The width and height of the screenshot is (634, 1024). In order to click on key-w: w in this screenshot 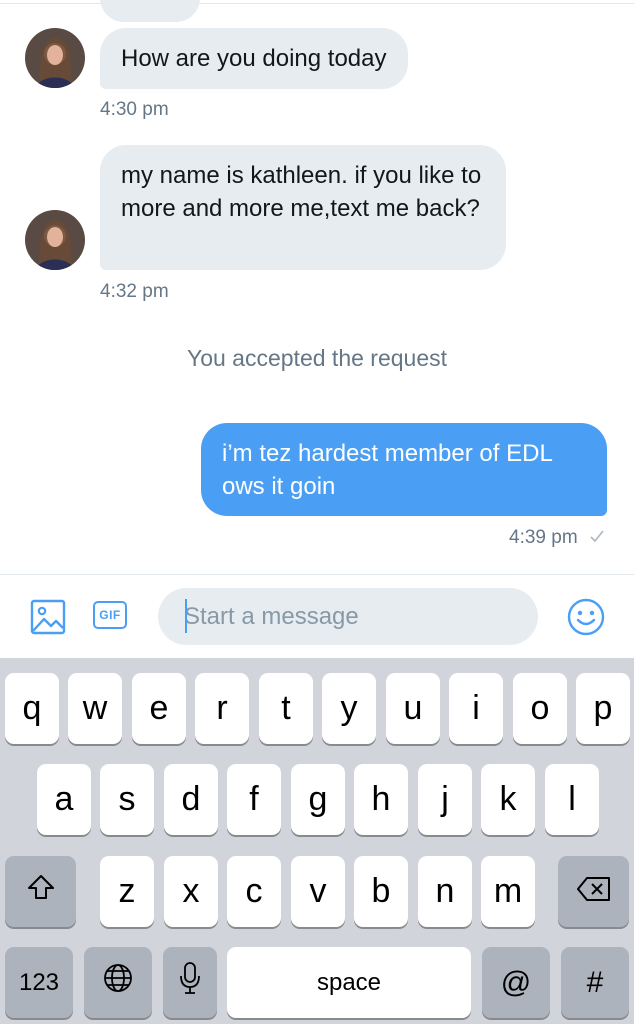, I will do `click(95, 708)`.